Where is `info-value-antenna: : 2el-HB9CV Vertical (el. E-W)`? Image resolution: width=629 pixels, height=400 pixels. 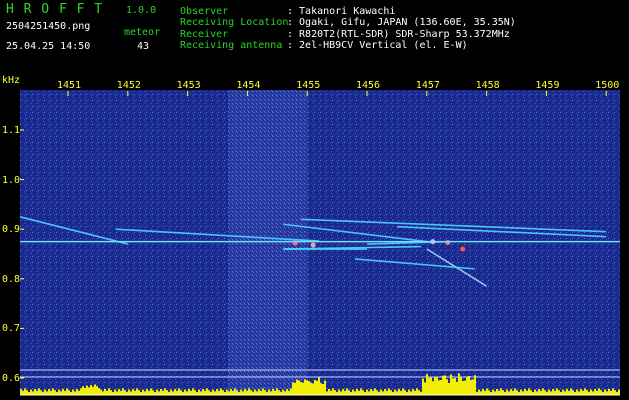 info-value-antenna: : 2el-HB9CV Vertical (el. E-W) is located at coordinates (377, 45).